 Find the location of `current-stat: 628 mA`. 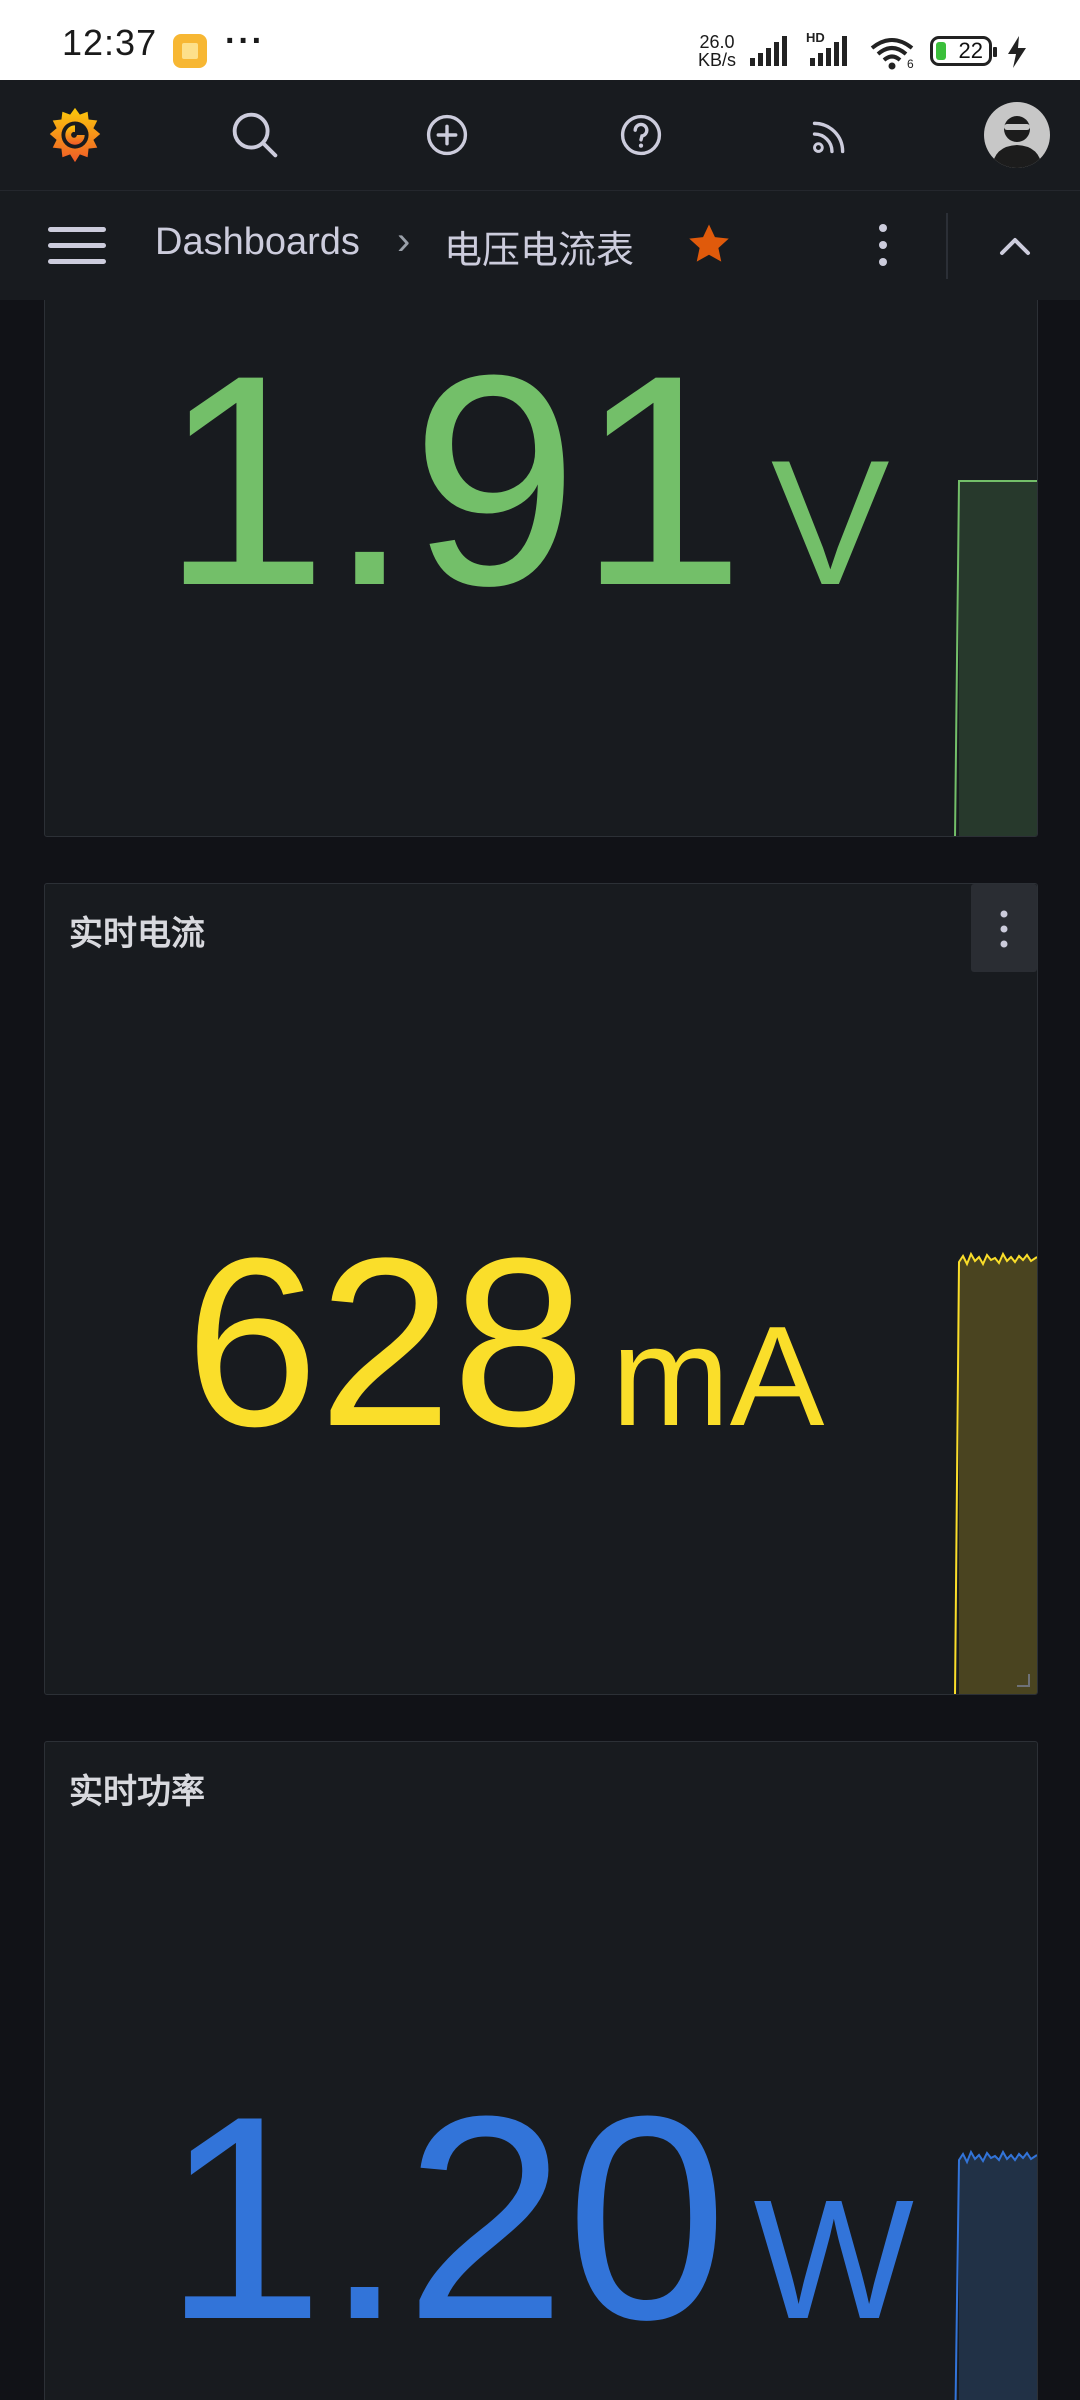

current-stat: 628 mA is located at coordinates (504, 1342).